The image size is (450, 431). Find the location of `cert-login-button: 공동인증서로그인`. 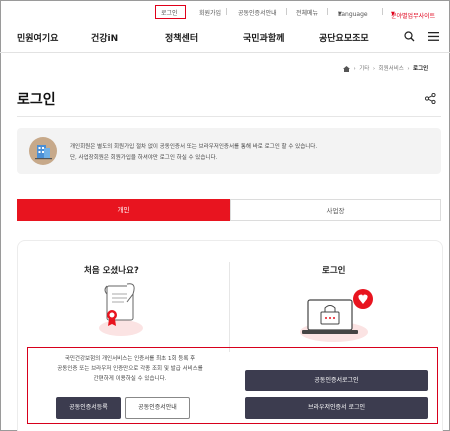

cert-login-button: 공동인증서로그인 is located at coordinates (336, 380).